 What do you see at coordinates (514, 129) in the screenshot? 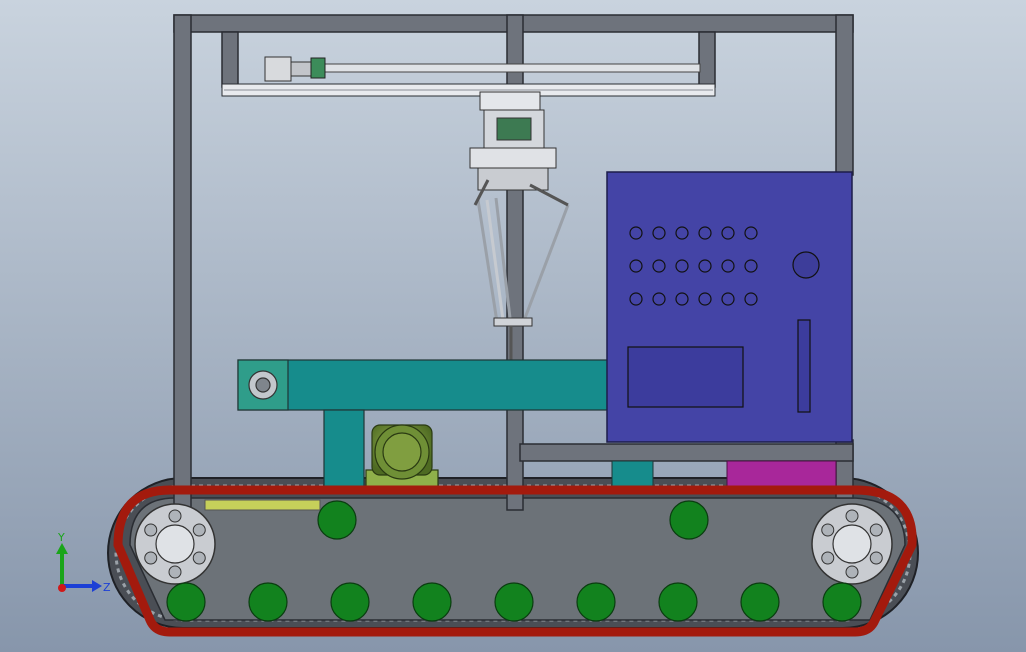
I see `delta-drive-block` at bounding box center [514, 129].